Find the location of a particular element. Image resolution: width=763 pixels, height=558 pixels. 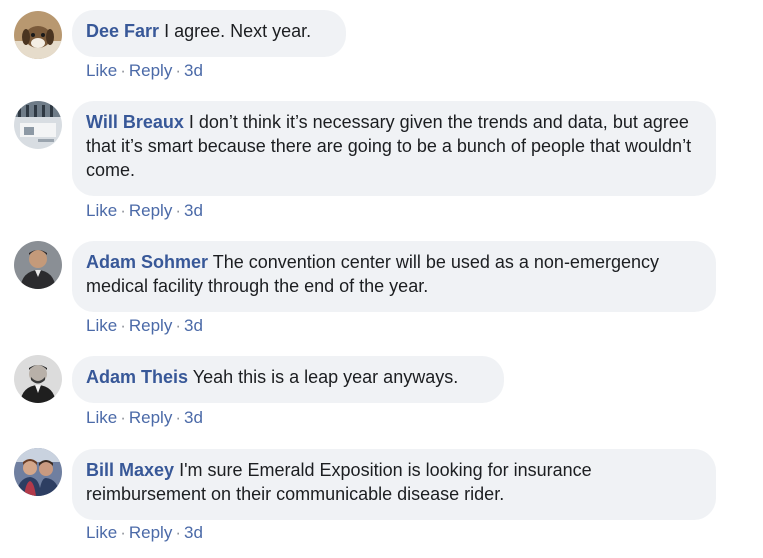

comment-author: Adam Sohmer is located at coordinates (147, 262).